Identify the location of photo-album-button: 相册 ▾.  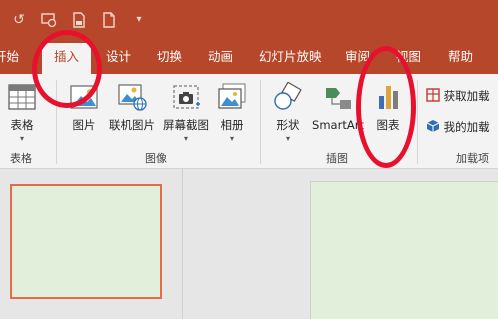
(232, 113).